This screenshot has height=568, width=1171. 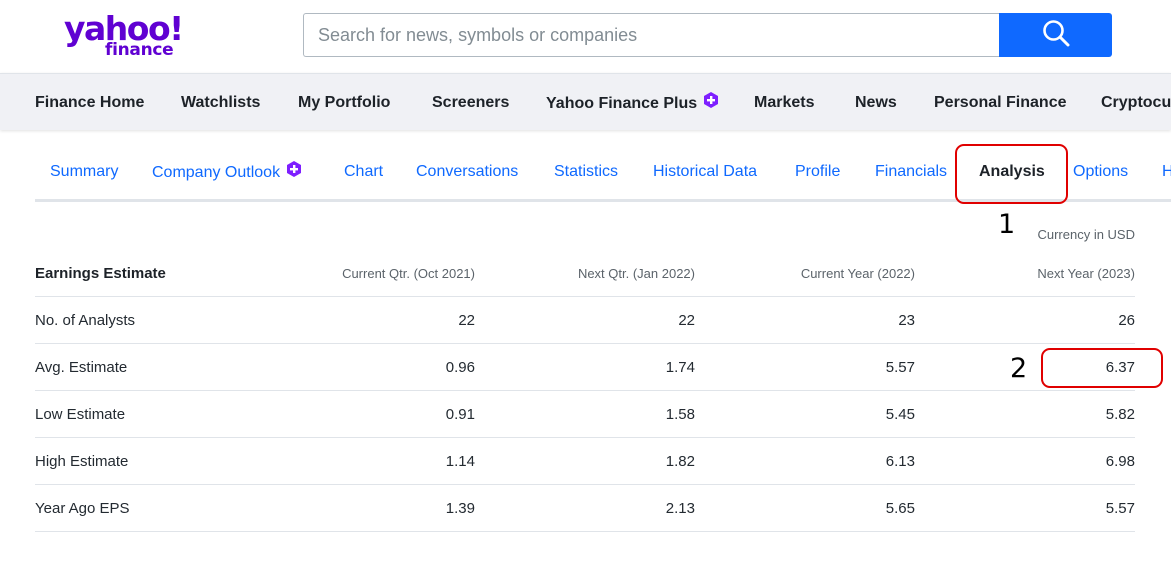 What do you see at coordinates (1086, 273) in the screenshot?
I see `table-header: Next Year (2023)` at bounding box center [1086, 273].